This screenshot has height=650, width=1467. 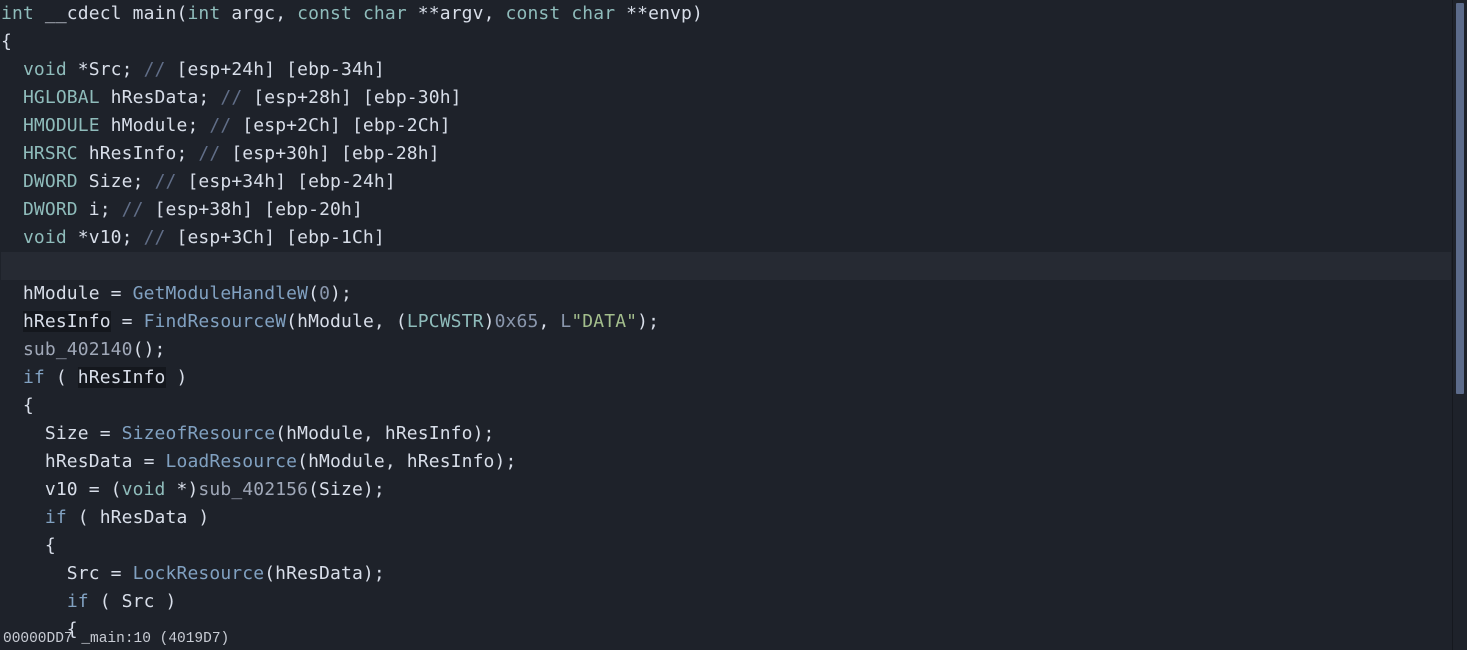 I want to click on type-token: HMODULE, so click(x=61, y=125).